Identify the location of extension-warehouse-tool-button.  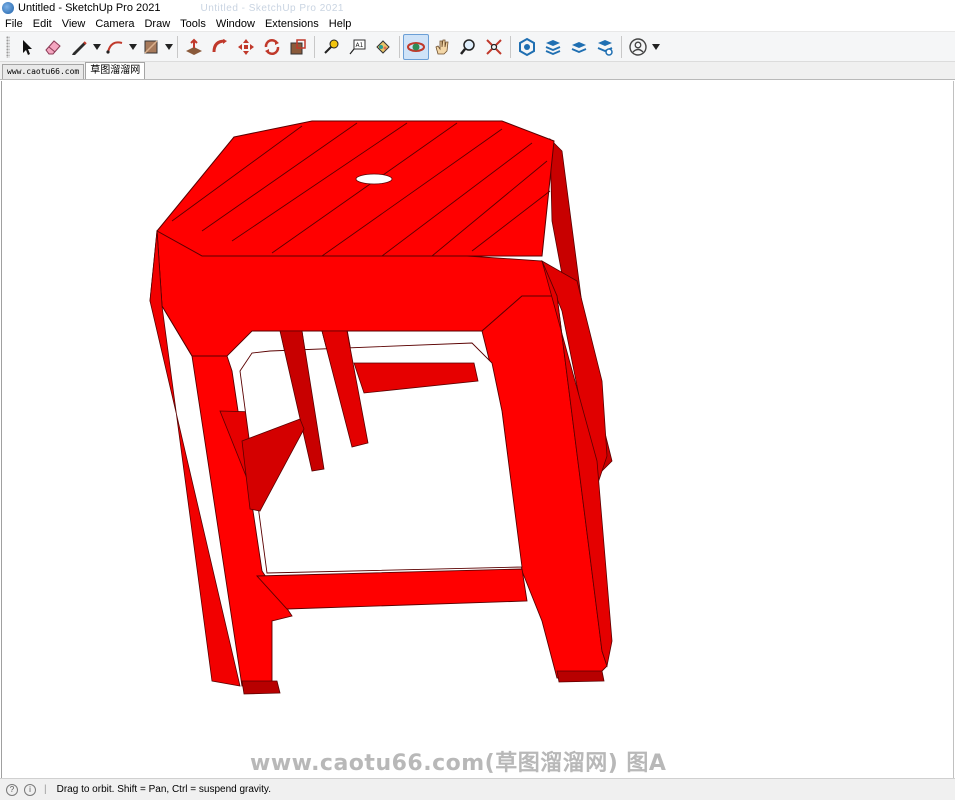
(553, 47).